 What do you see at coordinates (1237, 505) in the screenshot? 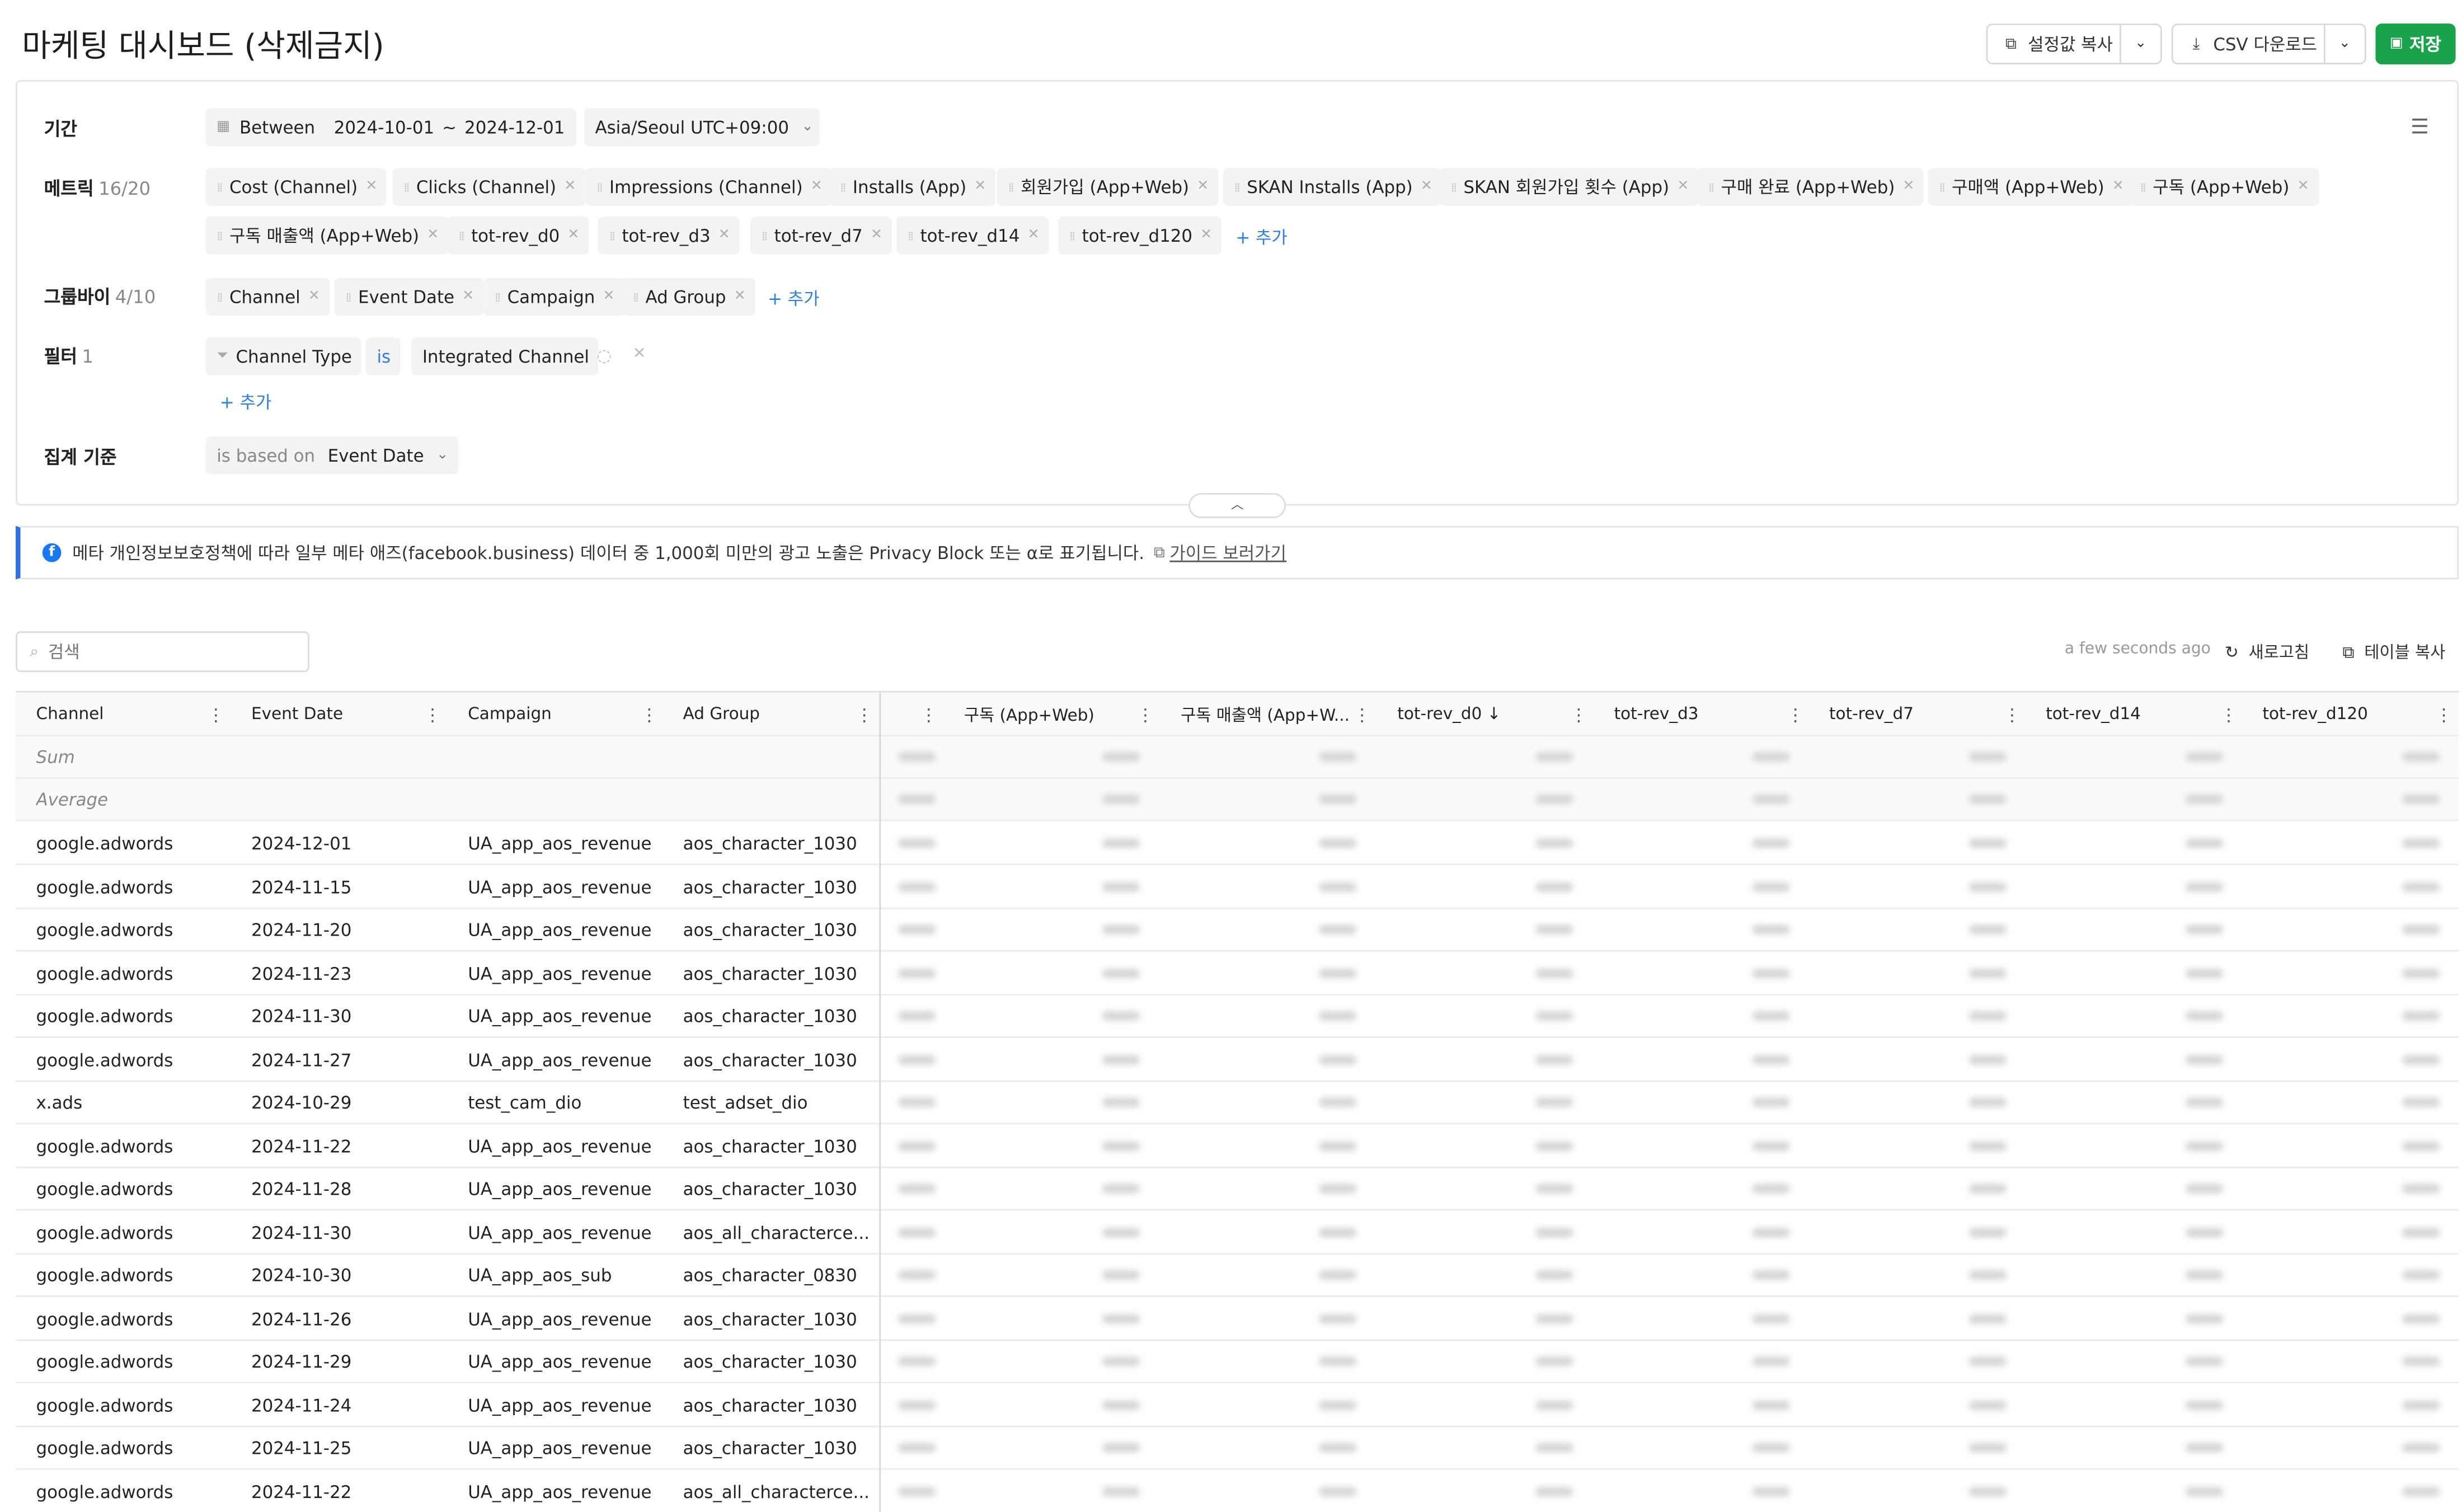
I see `collapse-panel-button: ︿` at bounding box center [1237, 505].